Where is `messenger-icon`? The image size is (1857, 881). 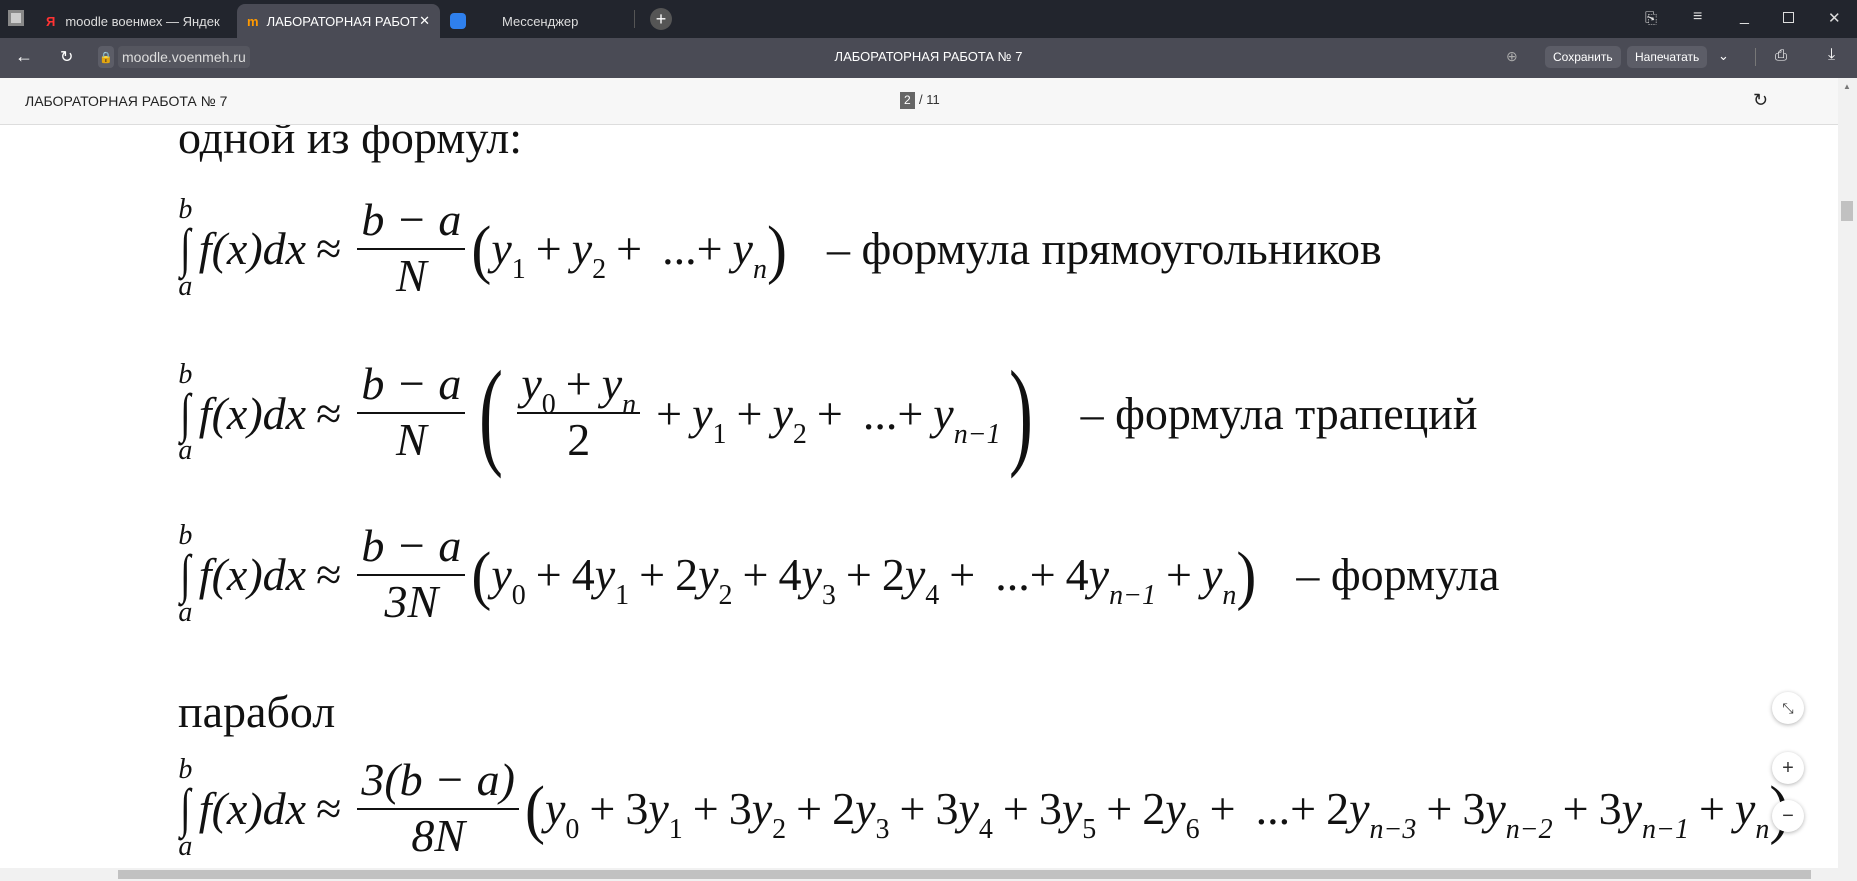 messenger-icon is located at coordinates (458, 21).